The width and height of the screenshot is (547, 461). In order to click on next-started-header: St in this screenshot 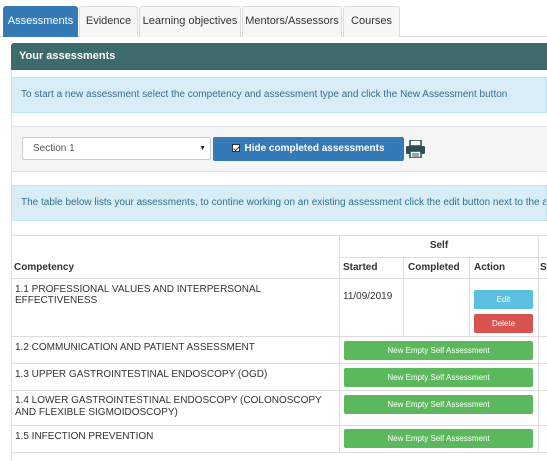, I will do `click(543, 268)`.